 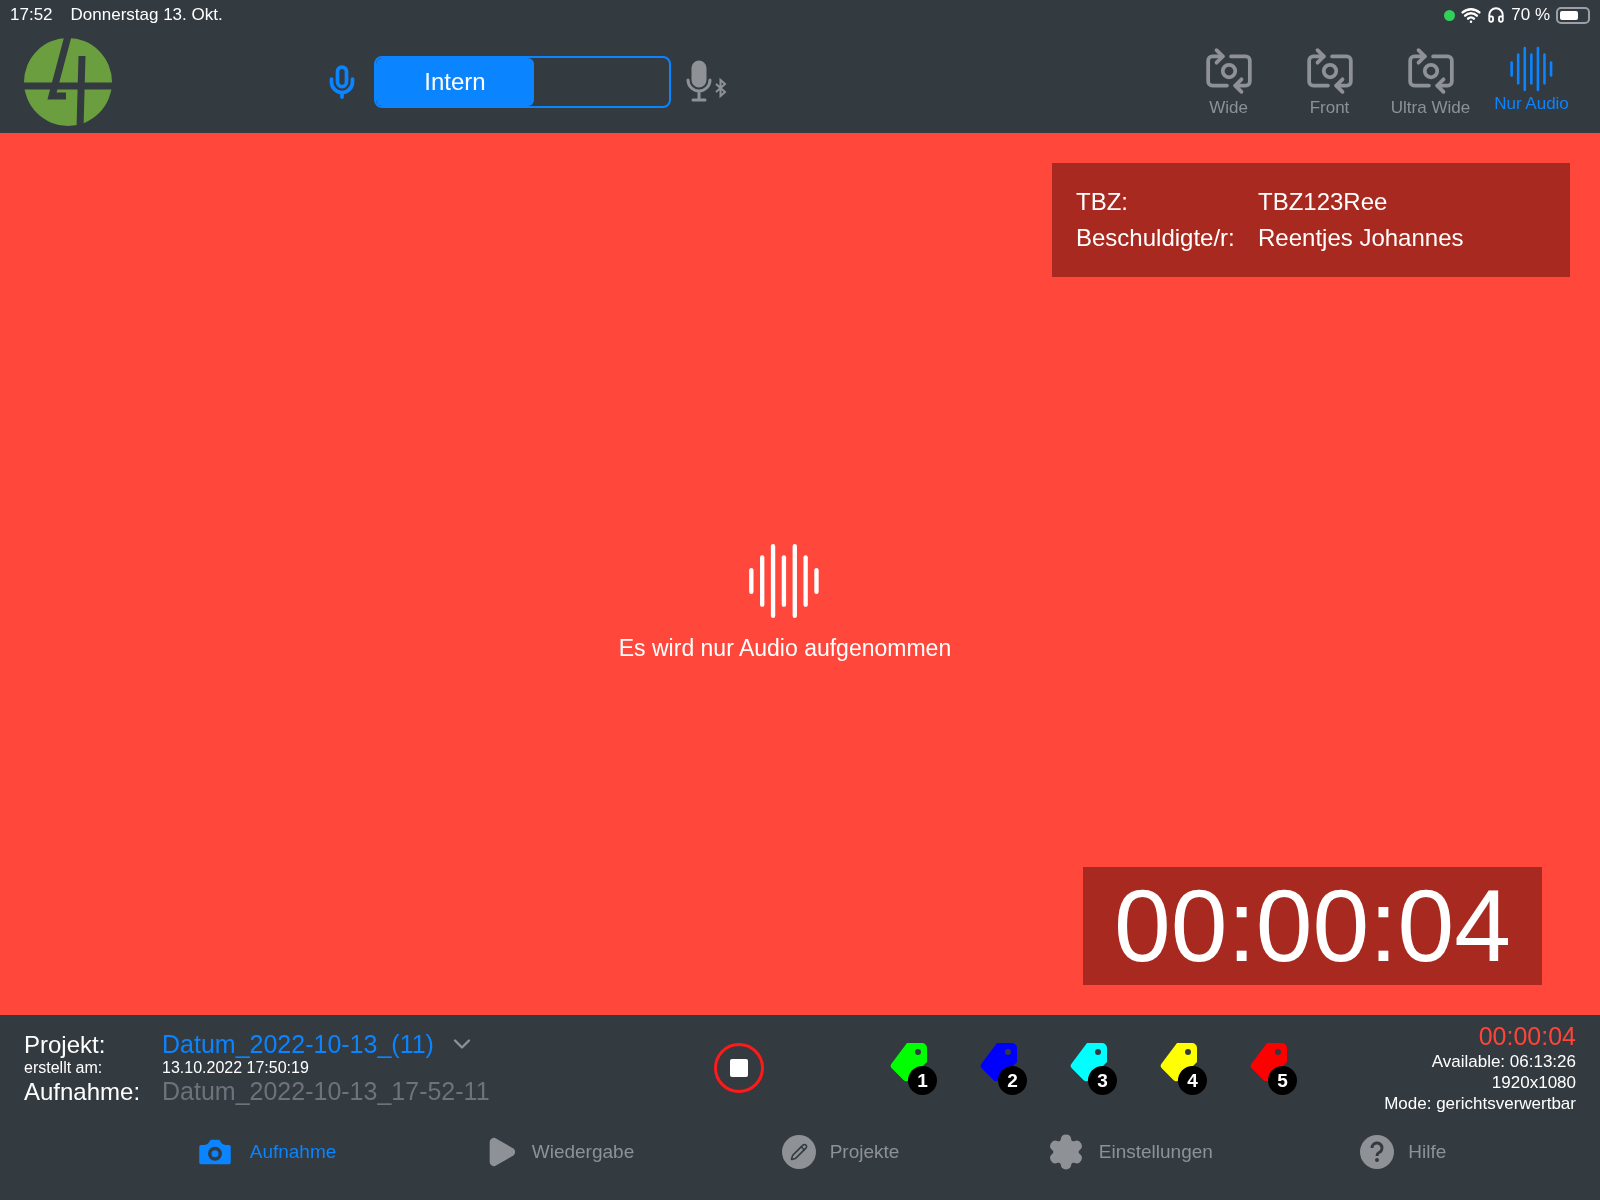 I want to click on tag-button: 5, so click(x=1271, y=1067).